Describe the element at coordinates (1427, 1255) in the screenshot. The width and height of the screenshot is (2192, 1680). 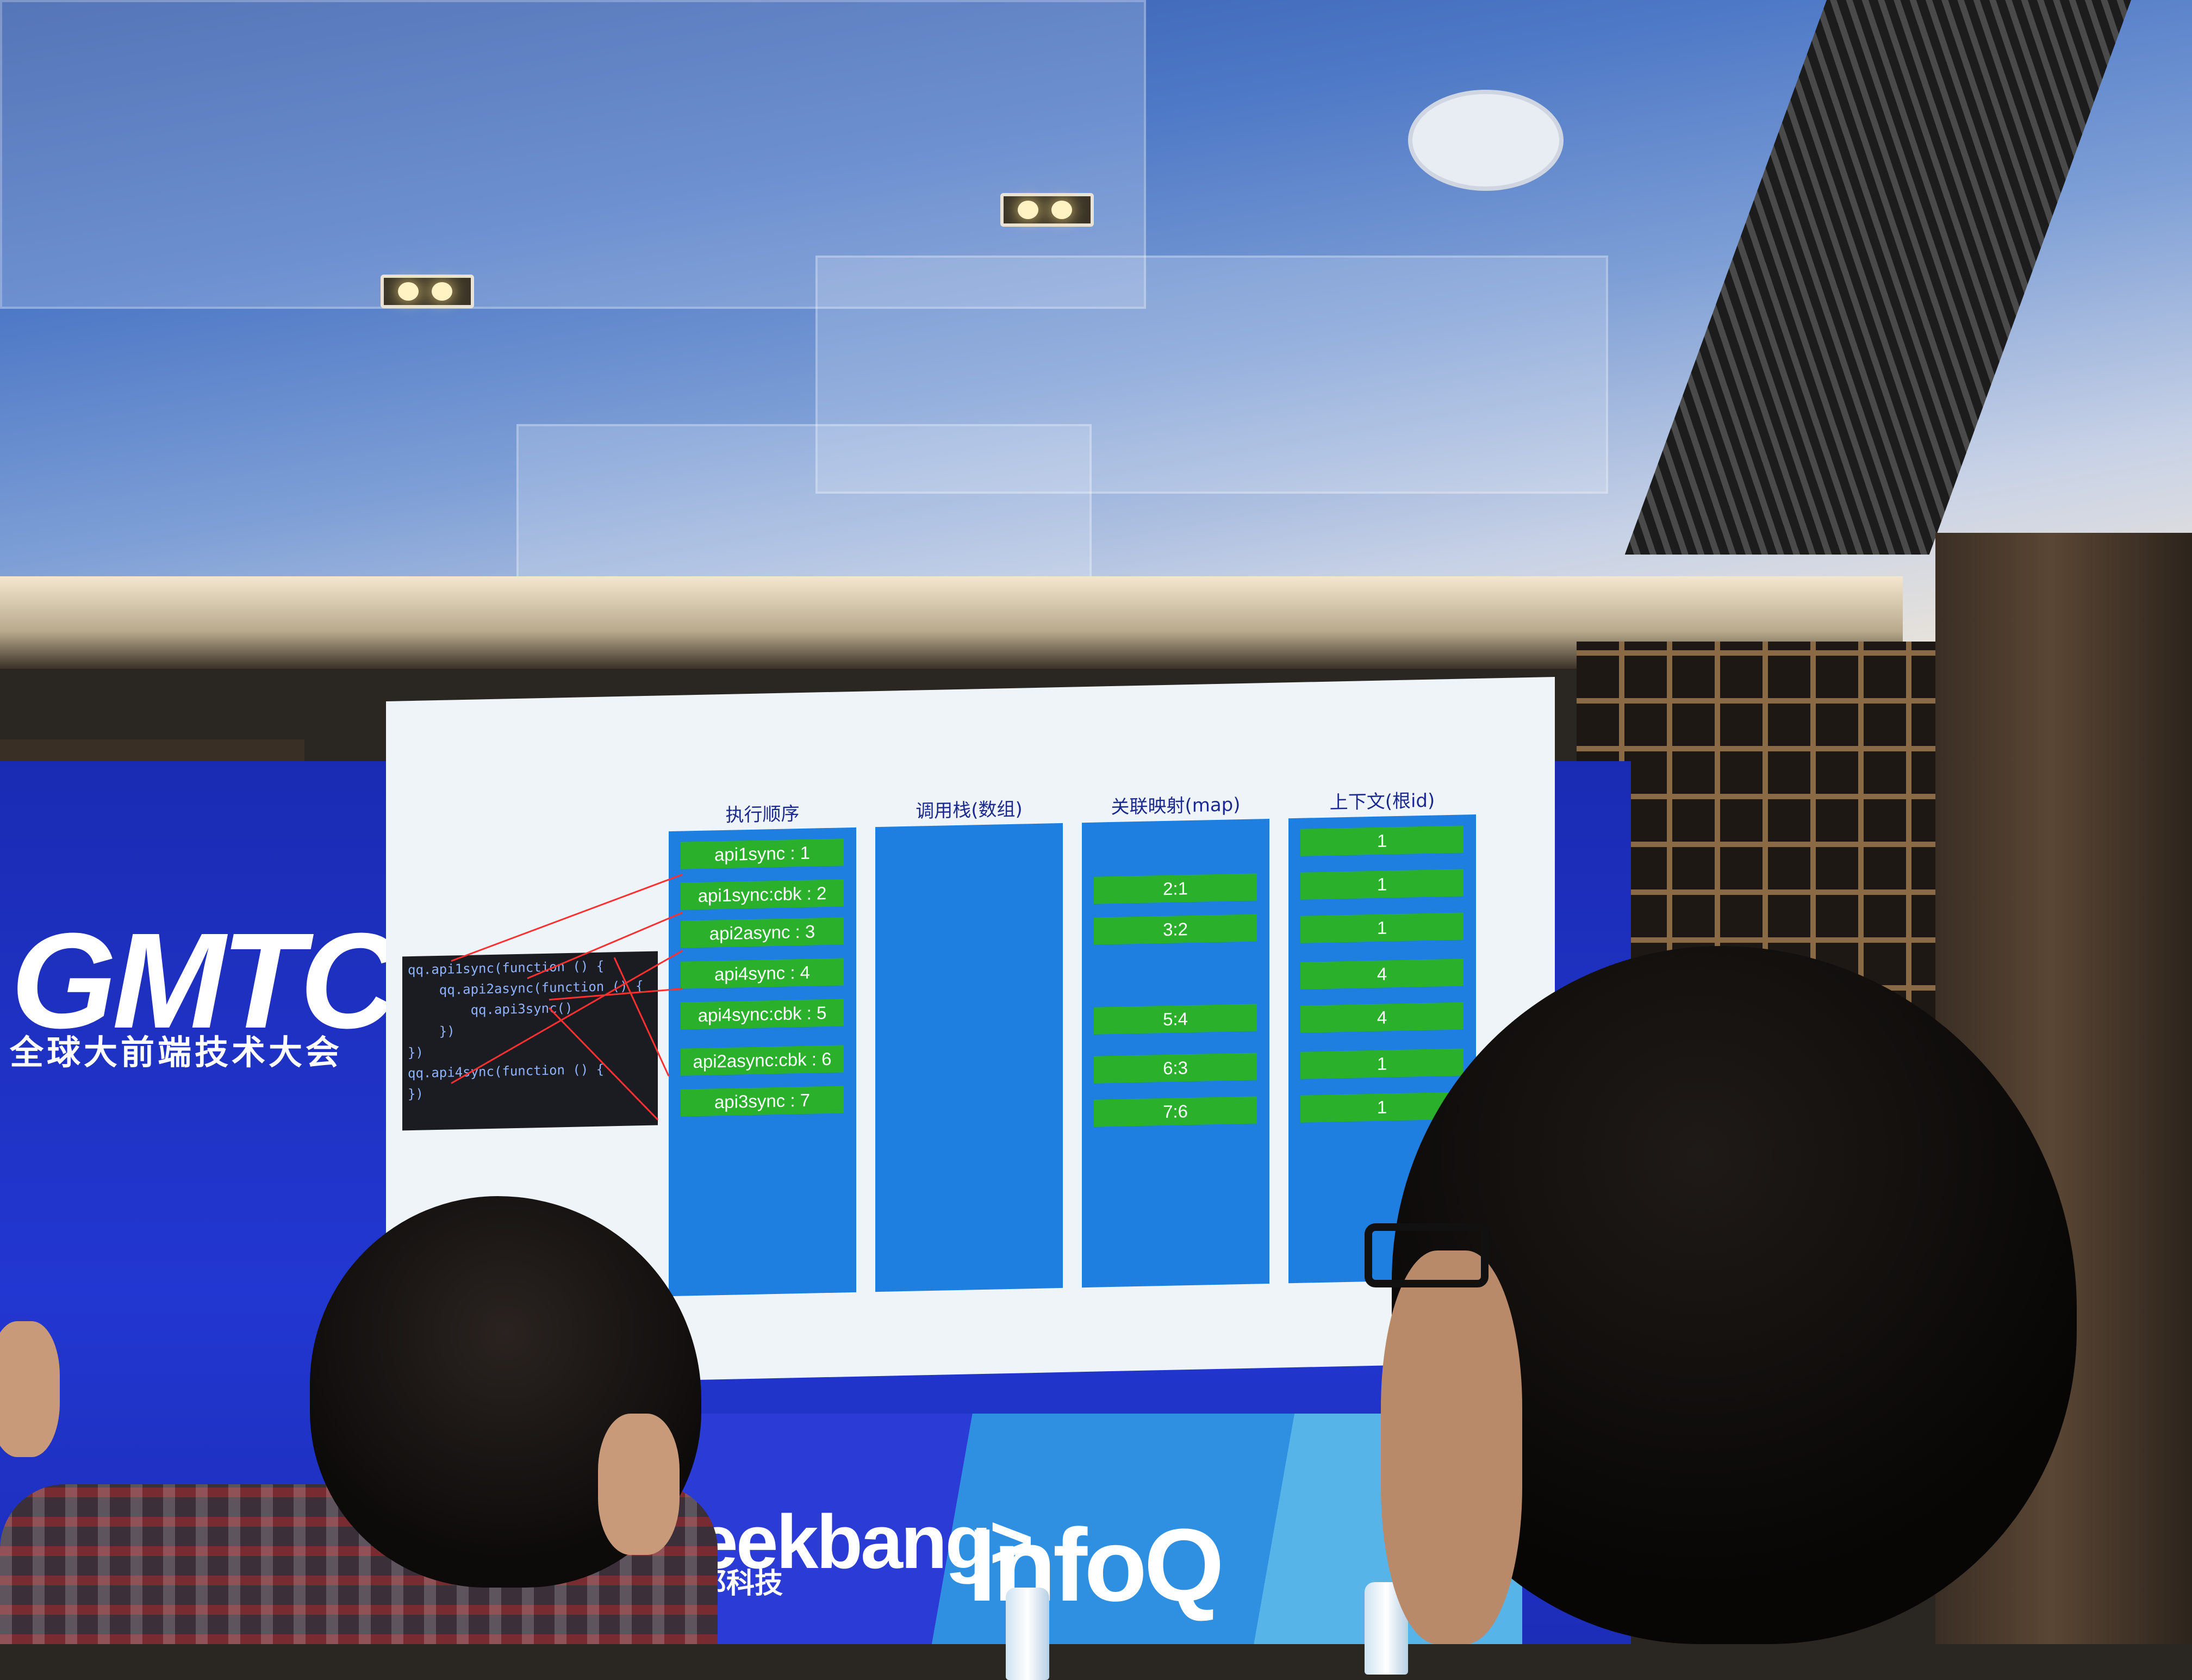
I see `eyeglasses` at that location.